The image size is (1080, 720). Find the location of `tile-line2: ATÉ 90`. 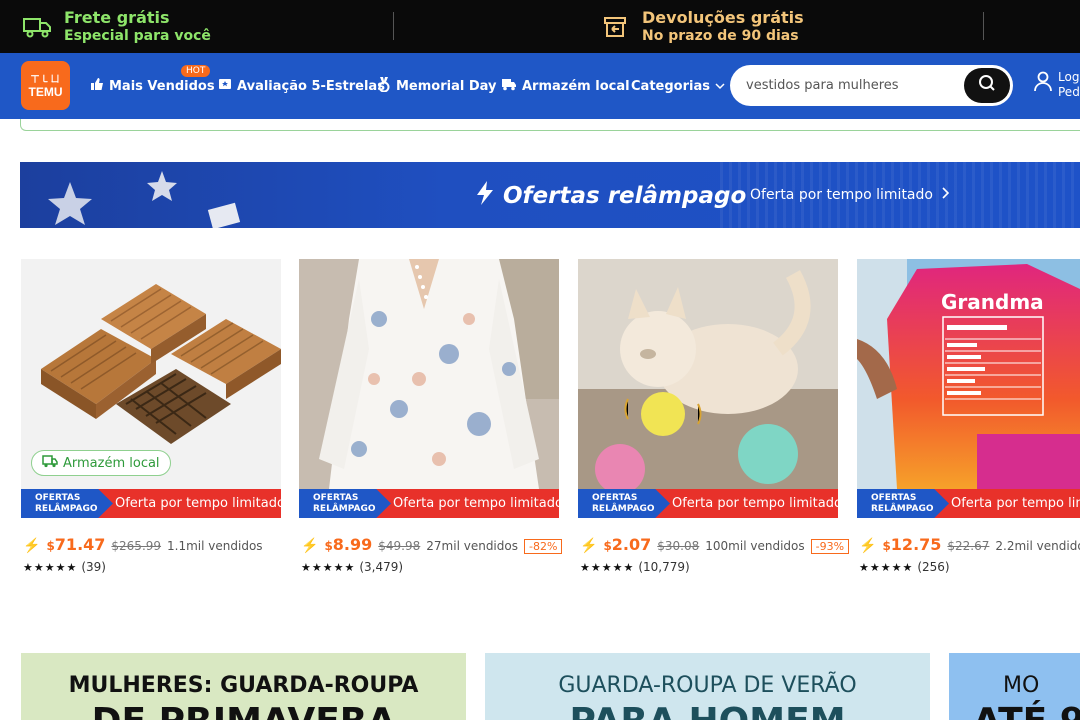

tile-line2: ATÉ 90 is located at coordinates (1026, 710).